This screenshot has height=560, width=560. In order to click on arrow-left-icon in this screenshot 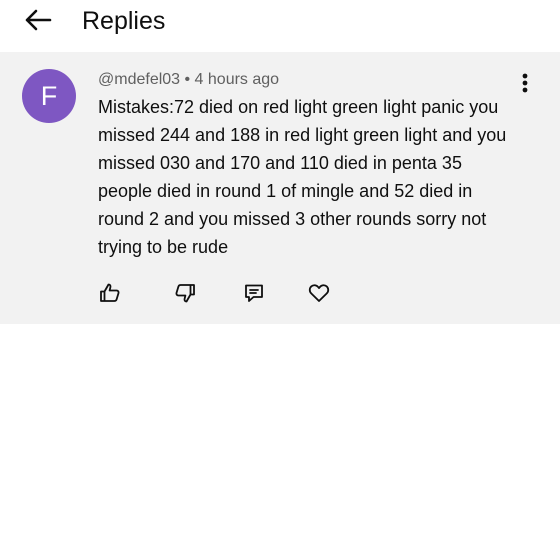, I will do `click(38, 22)`.